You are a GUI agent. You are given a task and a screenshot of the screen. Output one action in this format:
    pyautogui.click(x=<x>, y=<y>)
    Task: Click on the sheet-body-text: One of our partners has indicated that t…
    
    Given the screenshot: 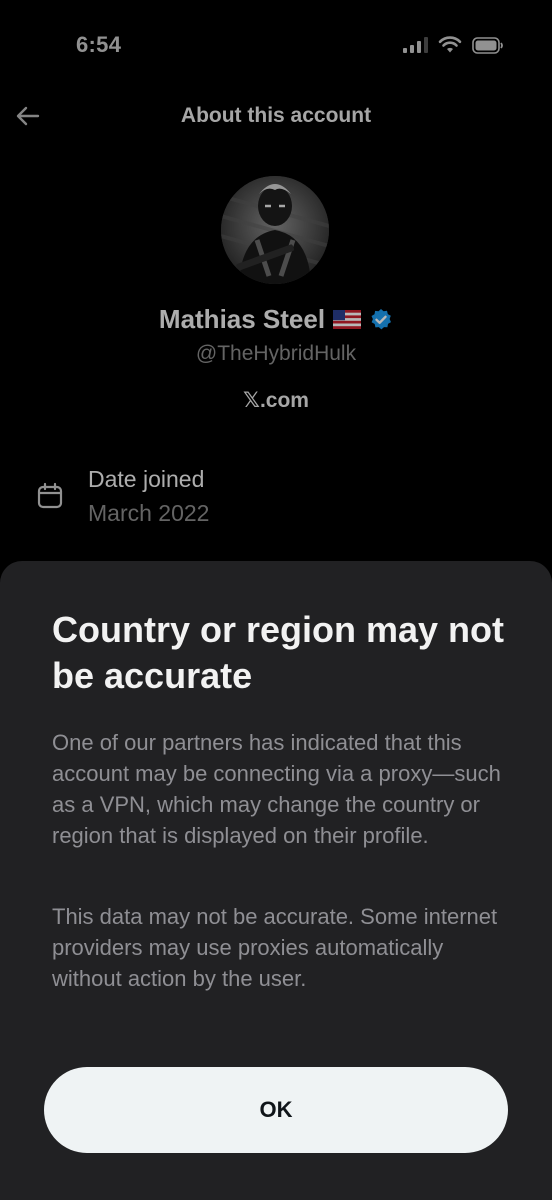 What is the action you would take?
    pyautogui.click(x=276, y=789)
    